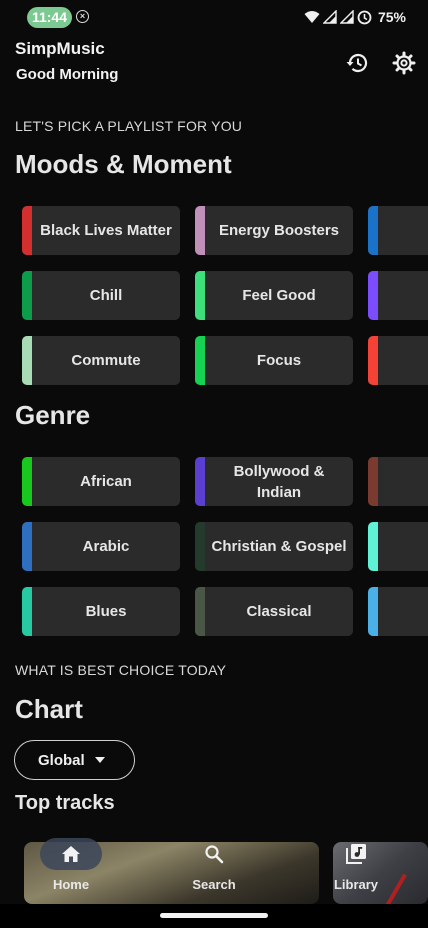 This screenshot has width=428, height=928. Describe the element at coordinates (391, 17) in the screenshot. I see `battery-percent: 75%` at that location.